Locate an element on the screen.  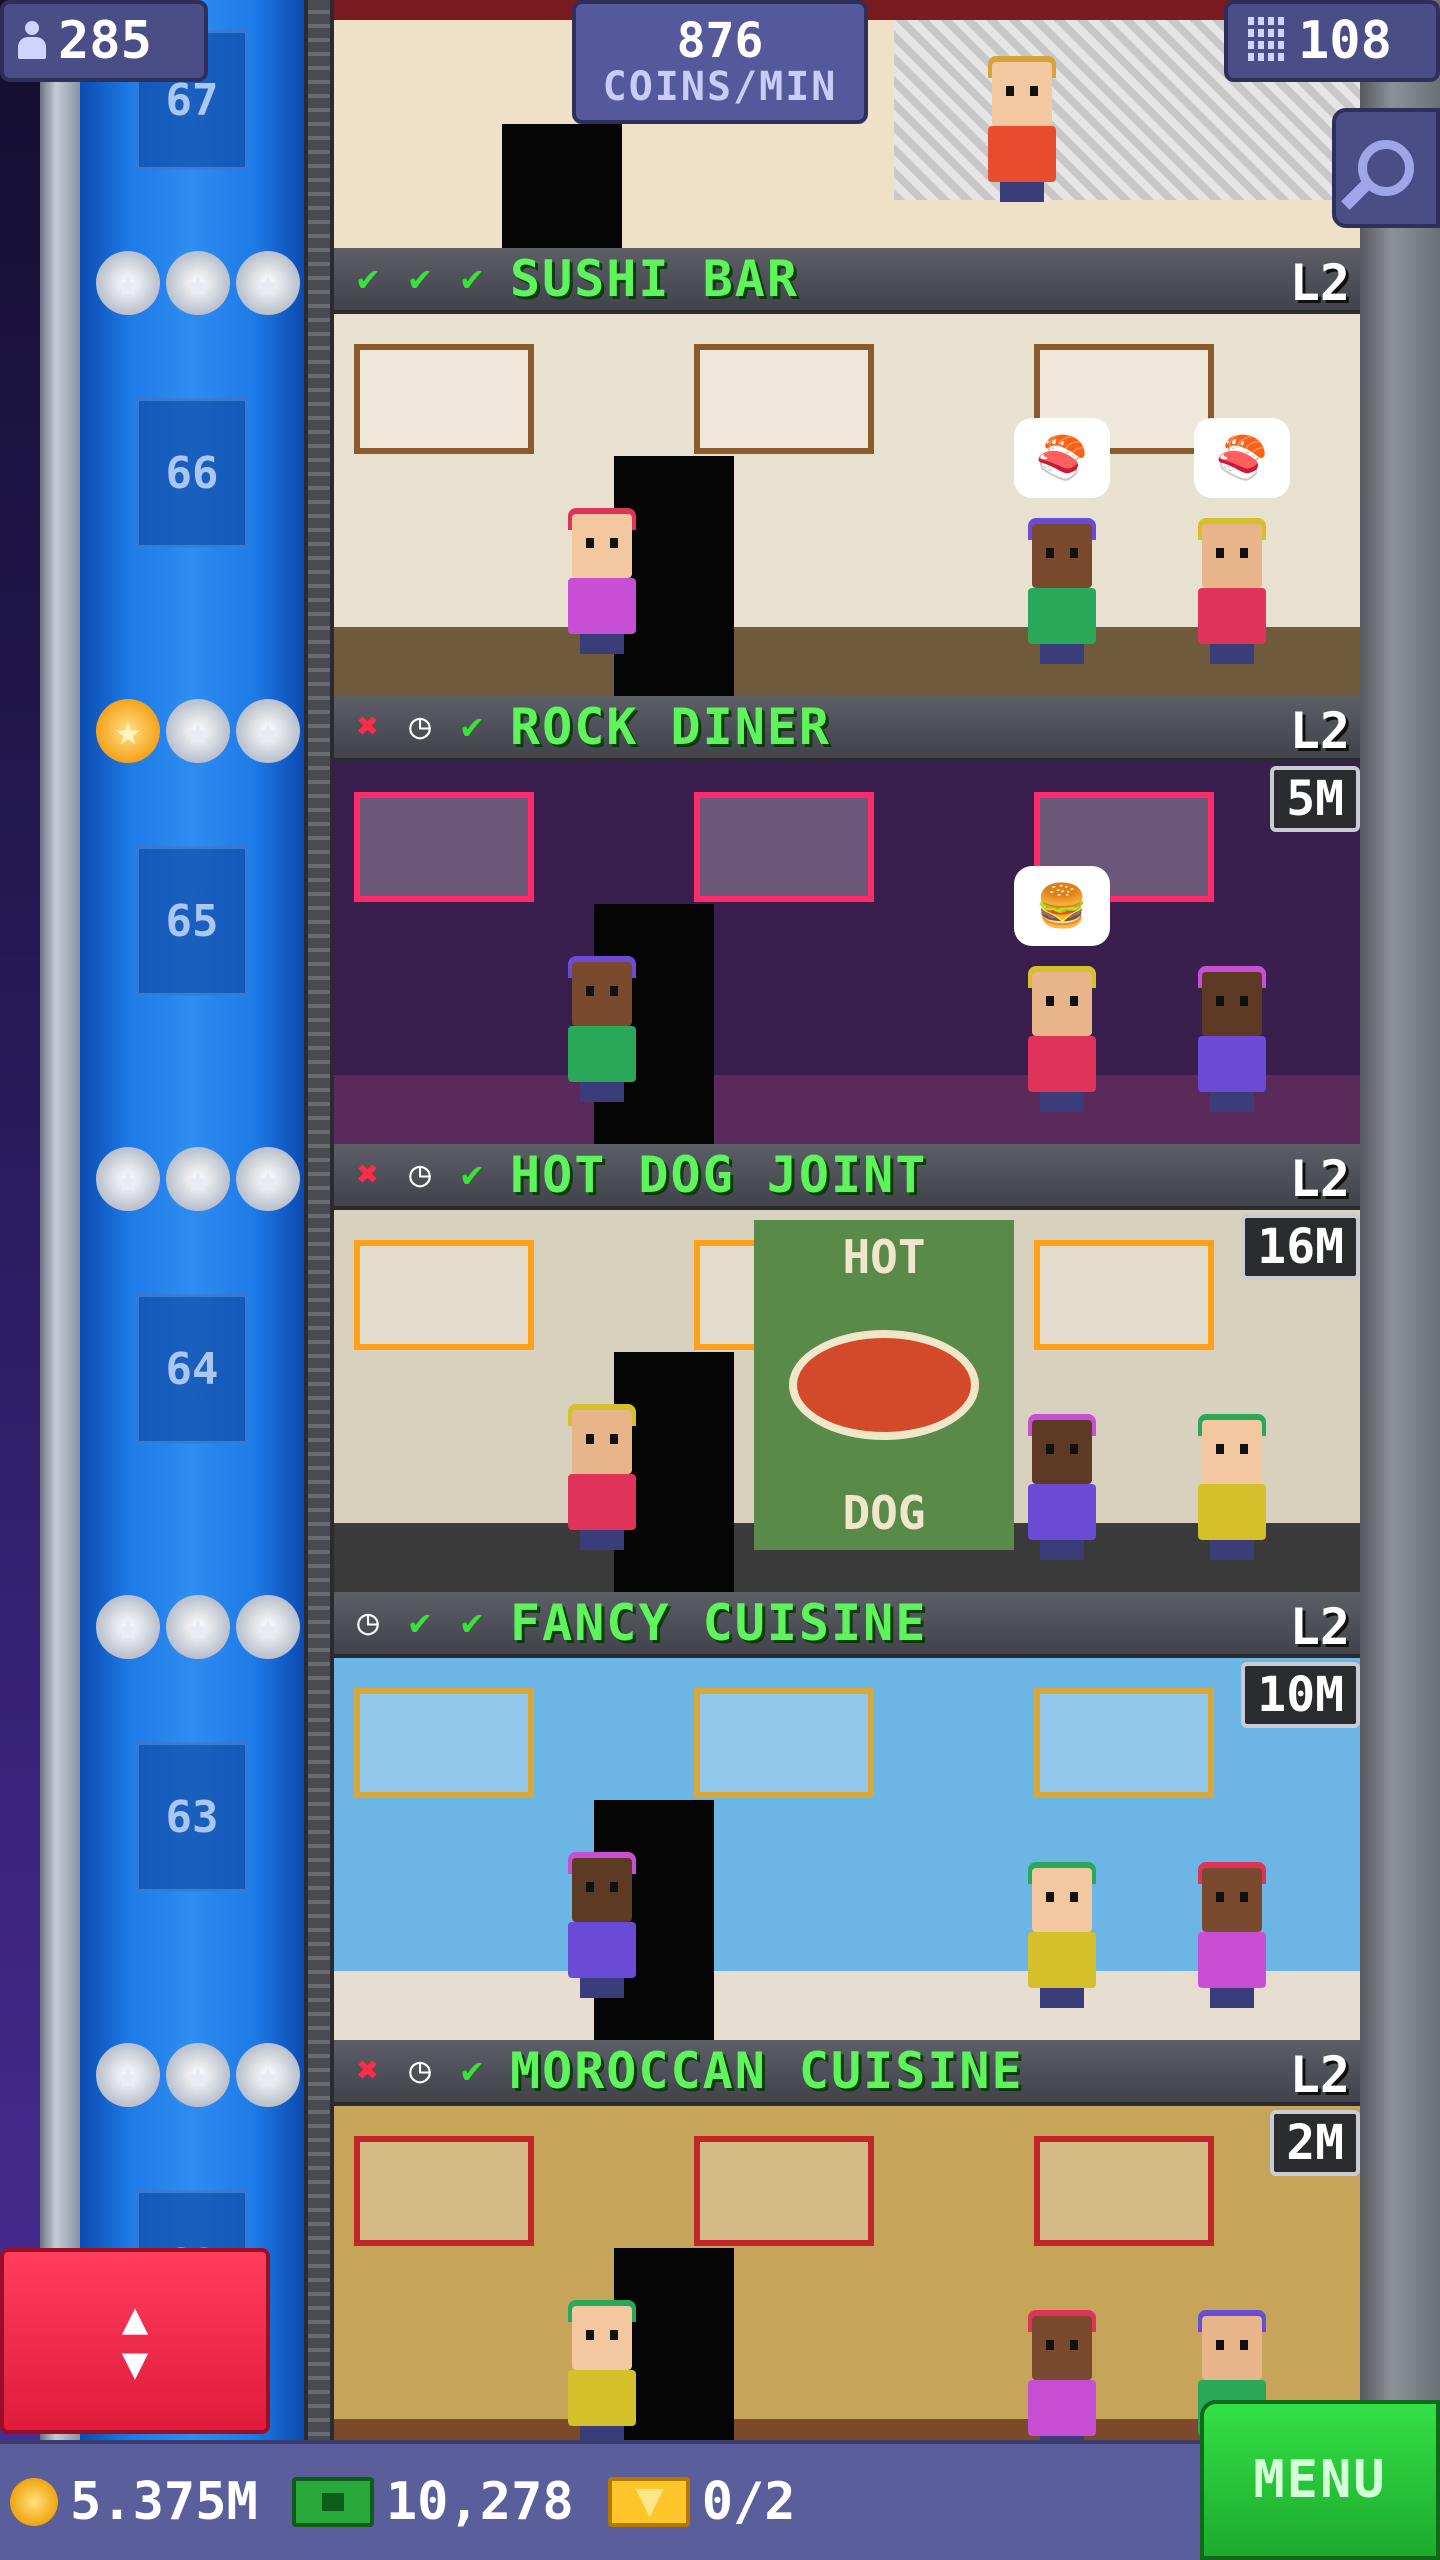
elevator-floor: ★ ★ ★ 65 is located at coordinates (192, 920).